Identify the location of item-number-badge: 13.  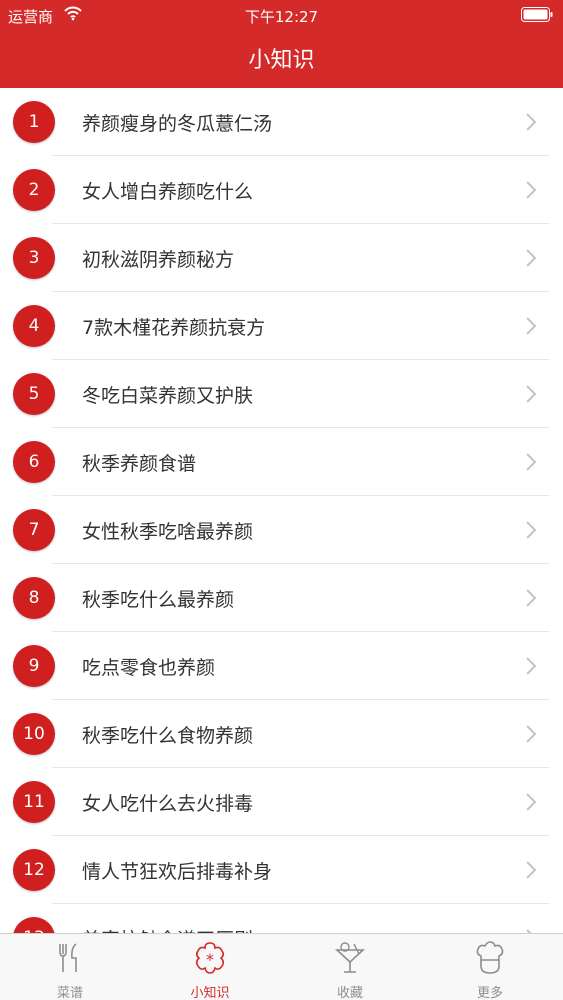
(34, 925).